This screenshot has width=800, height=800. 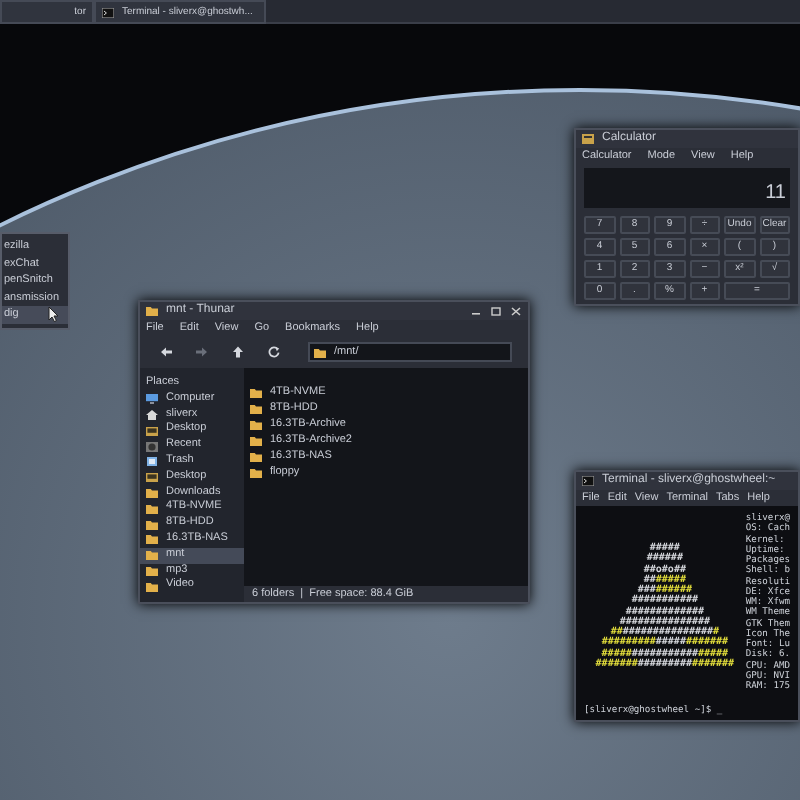 I want to click on home-icon, so click(x=152, y=414).